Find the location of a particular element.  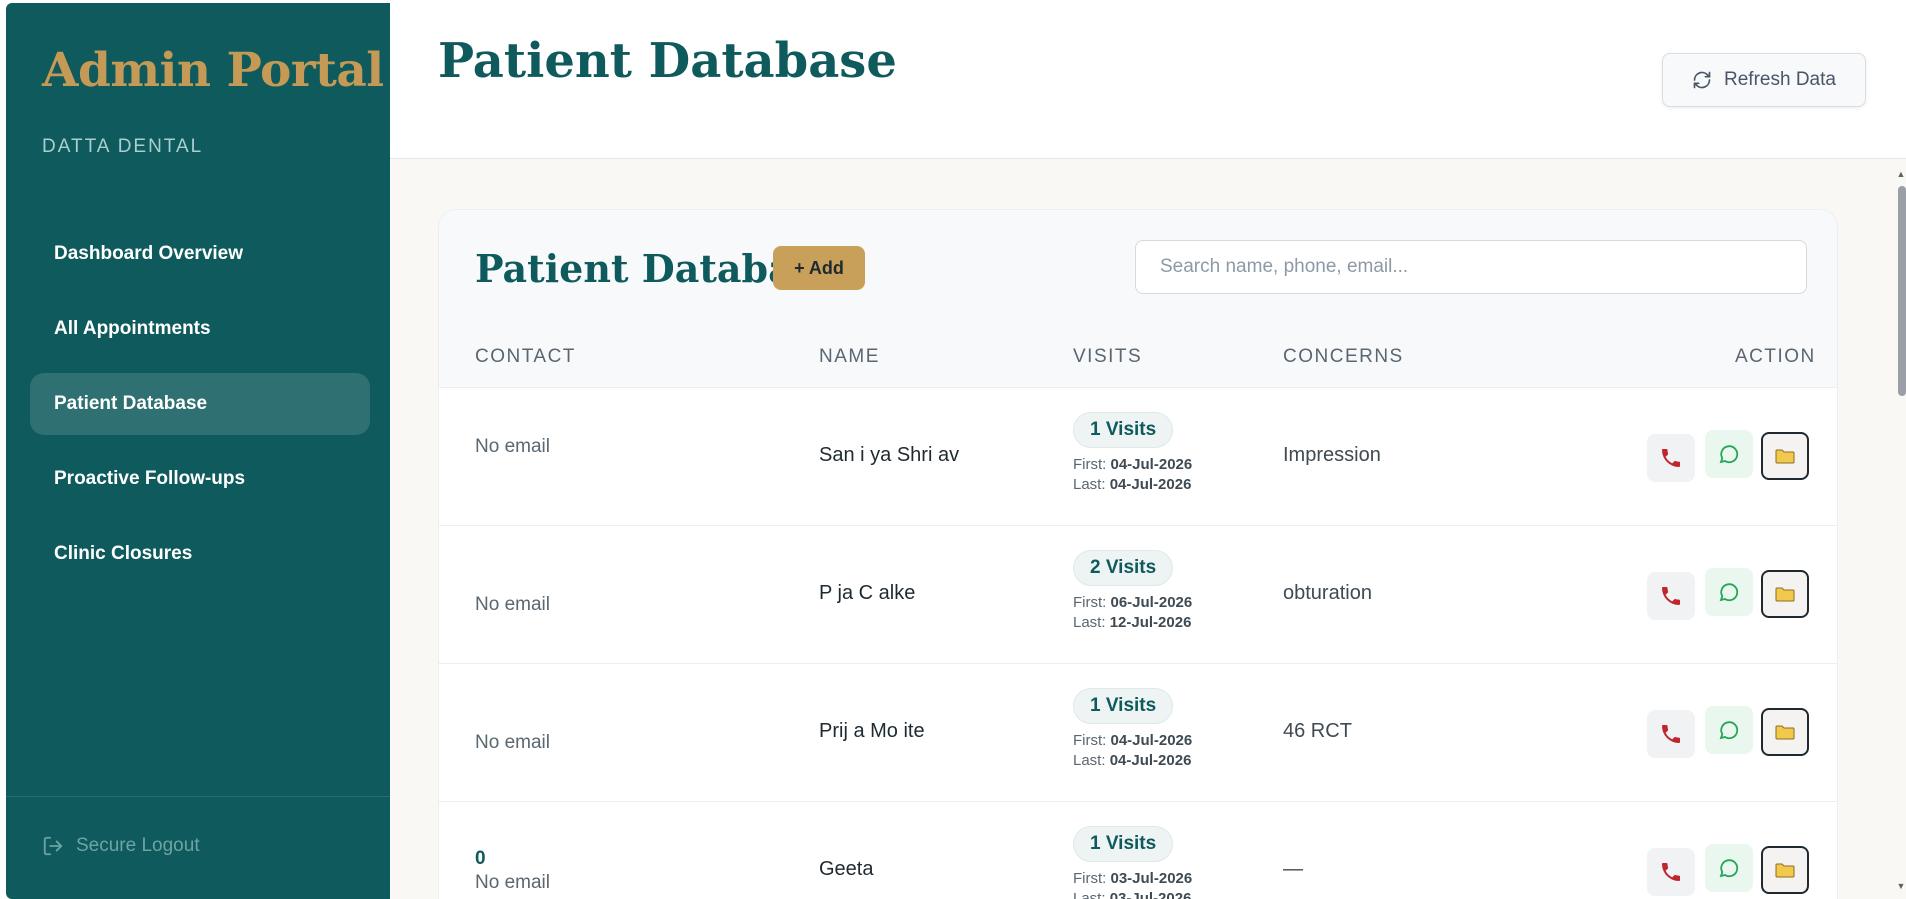

column-header-contact: CONTACT is located at coordinates (525, 356).